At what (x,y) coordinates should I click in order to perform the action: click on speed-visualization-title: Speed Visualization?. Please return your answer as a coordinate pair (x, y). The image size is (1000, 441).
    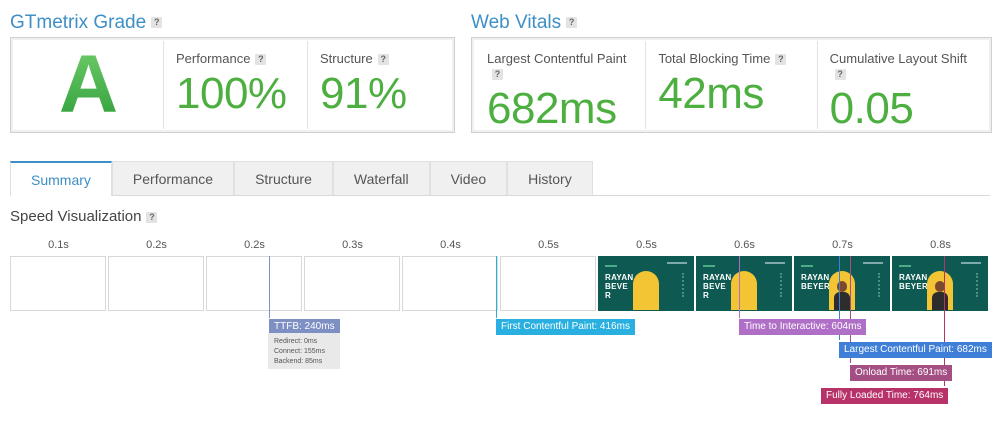
    Looking at the image, I should click on (84, 216).